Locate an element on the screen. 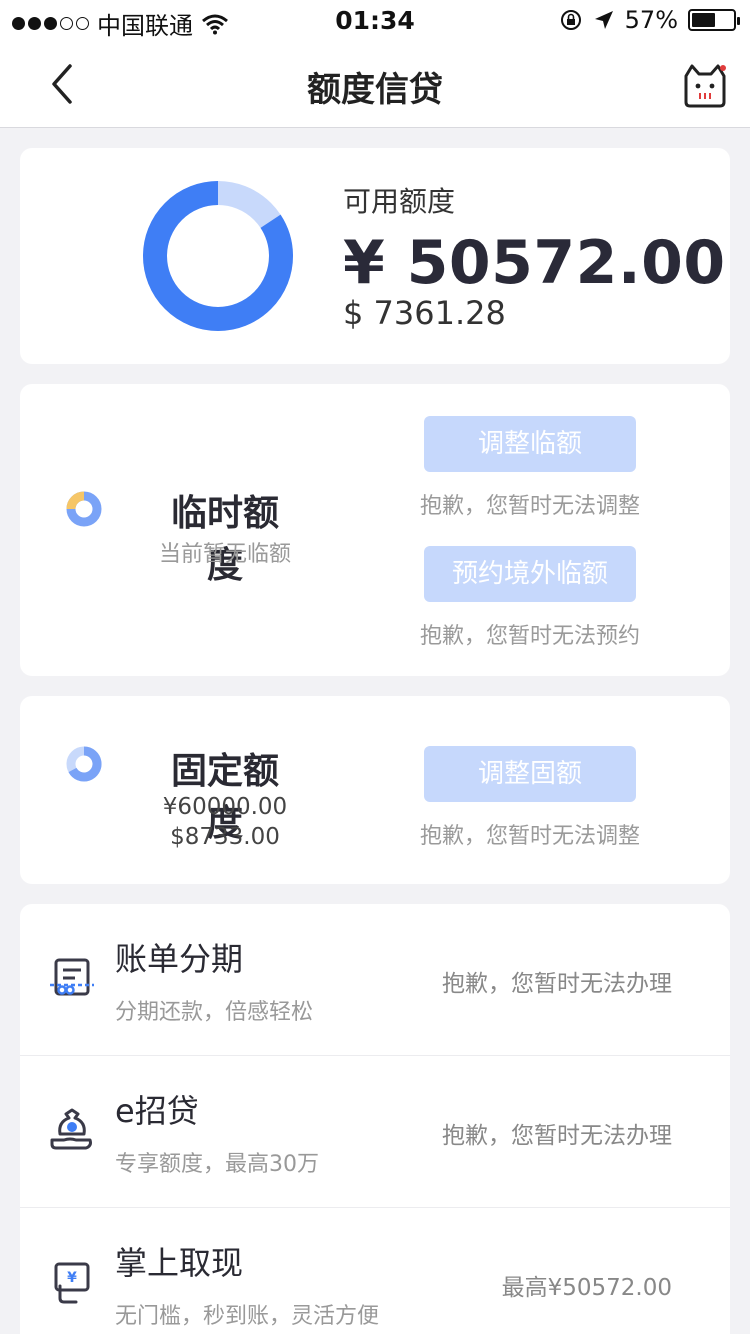 The image size is (750, 1334). adjust-temporary-note: 抱歉，您暂时无法调整 is located at coordinates (529, 506).